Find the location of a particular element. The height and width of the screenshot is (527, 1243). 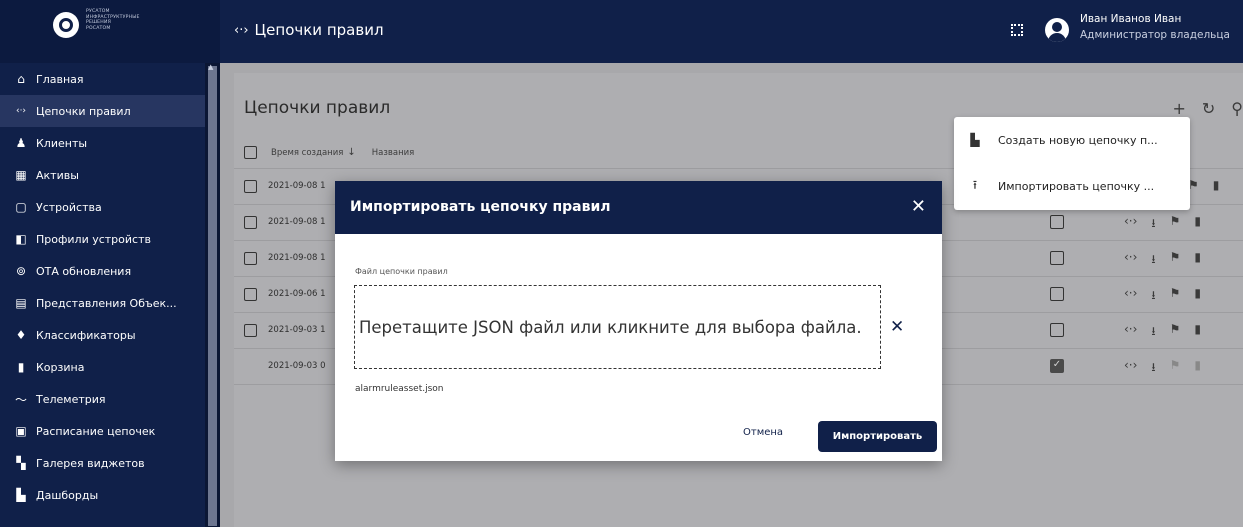

row-date: 2021-09-03 1 is located at coordinates (297, 330).